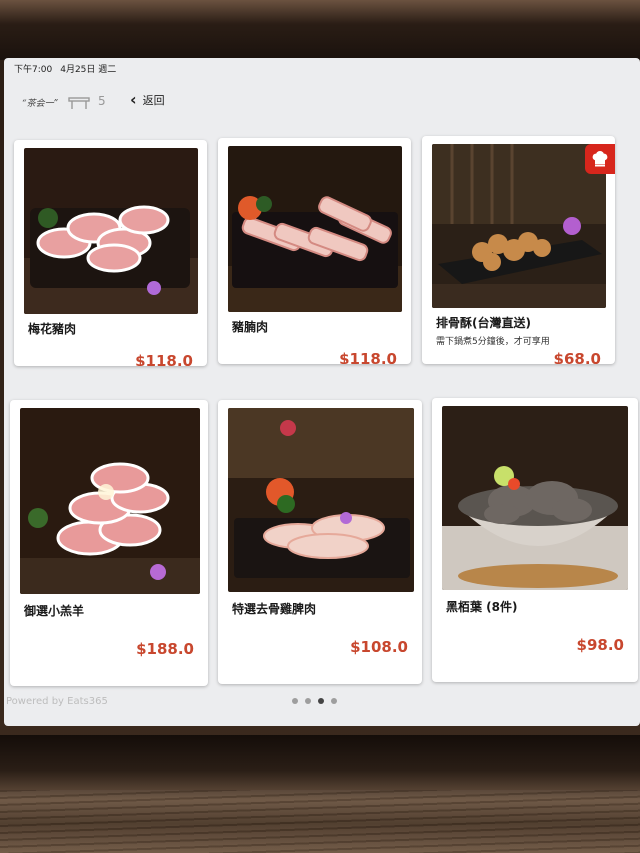  I want to click on item-name: 御選小羔羊, so click(54, 611).